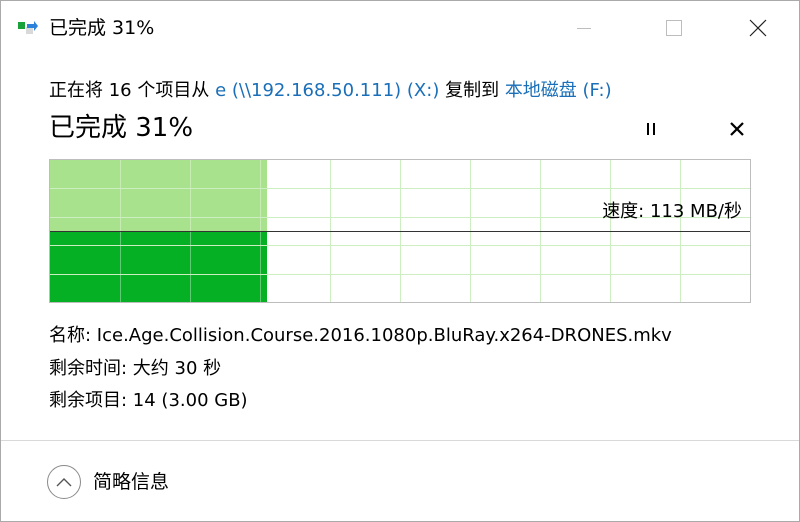 Image resolution: width=800 pixels, height=522 pixels. I want to click on speed-label: 速度: 113 MB/秒, so click(672, 211).